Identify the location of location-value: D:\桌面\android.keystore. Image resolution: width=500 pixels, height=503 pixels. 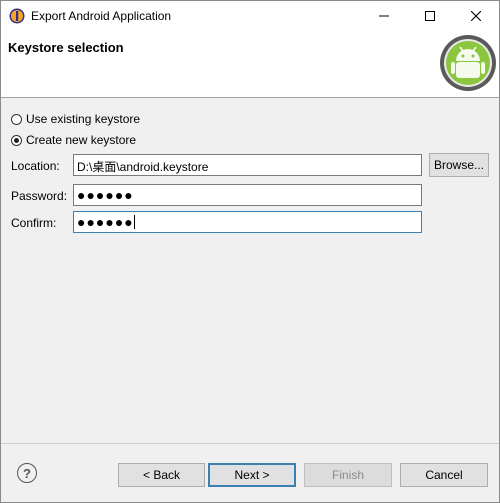
(143, 167).